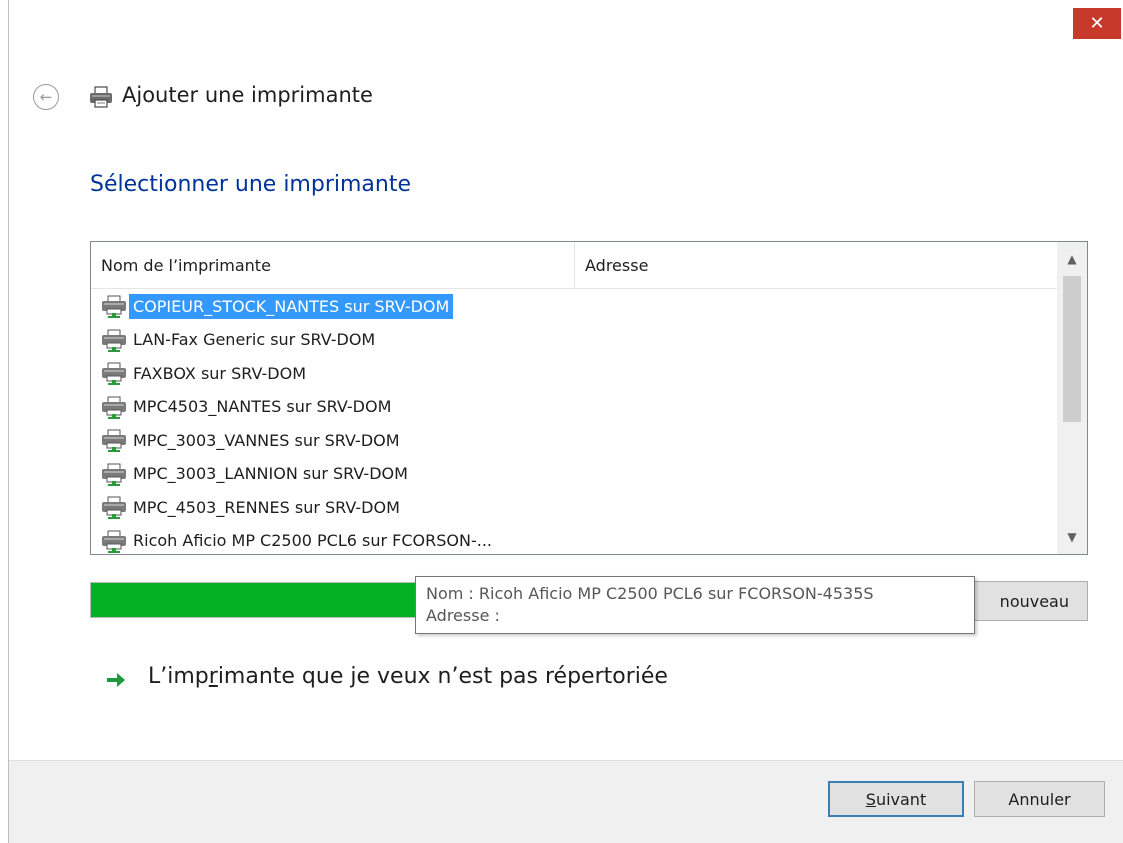 The width and height of the screenshot is (1123, 843). I want to click on link-text-part: L’imp, so click(178, 676).